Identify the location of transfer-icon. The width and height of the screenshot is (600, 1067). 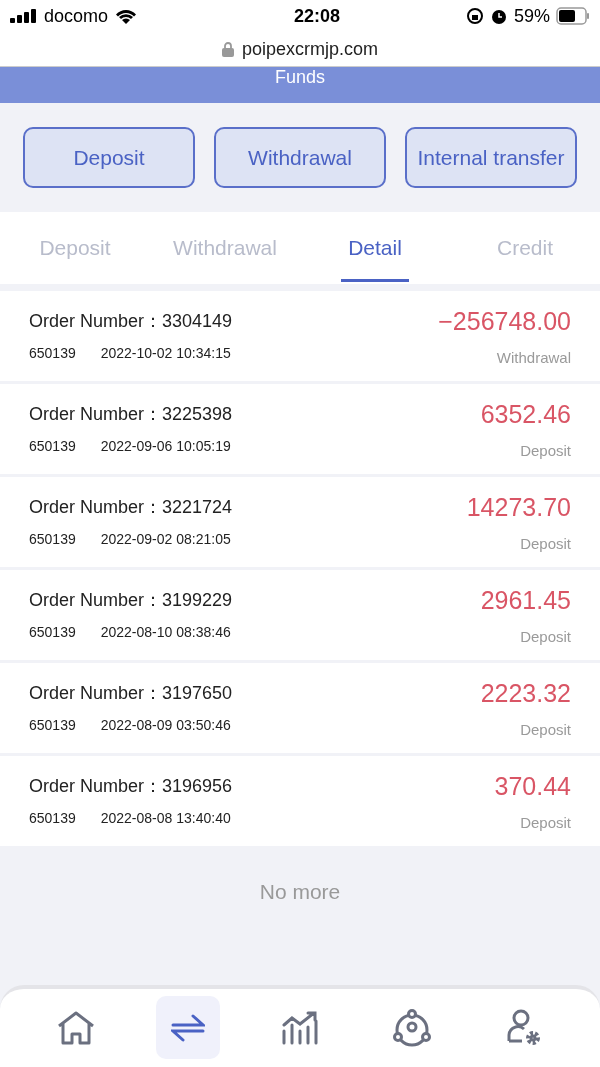
(188, 1027).